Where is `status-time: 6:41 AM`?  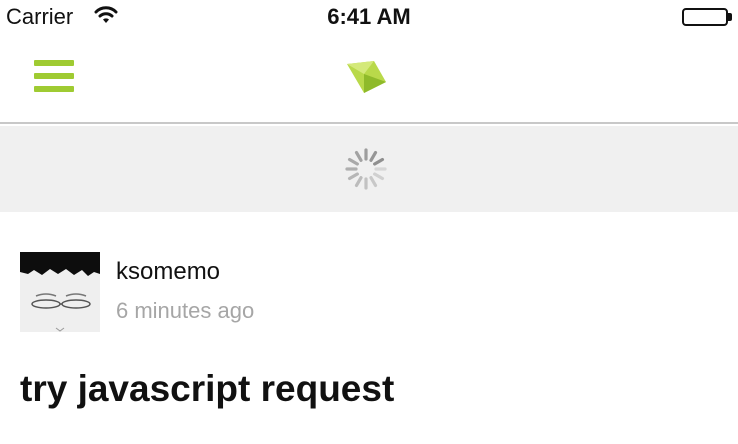
status-time: 6:41 AM is located at coordinates (369, 16).